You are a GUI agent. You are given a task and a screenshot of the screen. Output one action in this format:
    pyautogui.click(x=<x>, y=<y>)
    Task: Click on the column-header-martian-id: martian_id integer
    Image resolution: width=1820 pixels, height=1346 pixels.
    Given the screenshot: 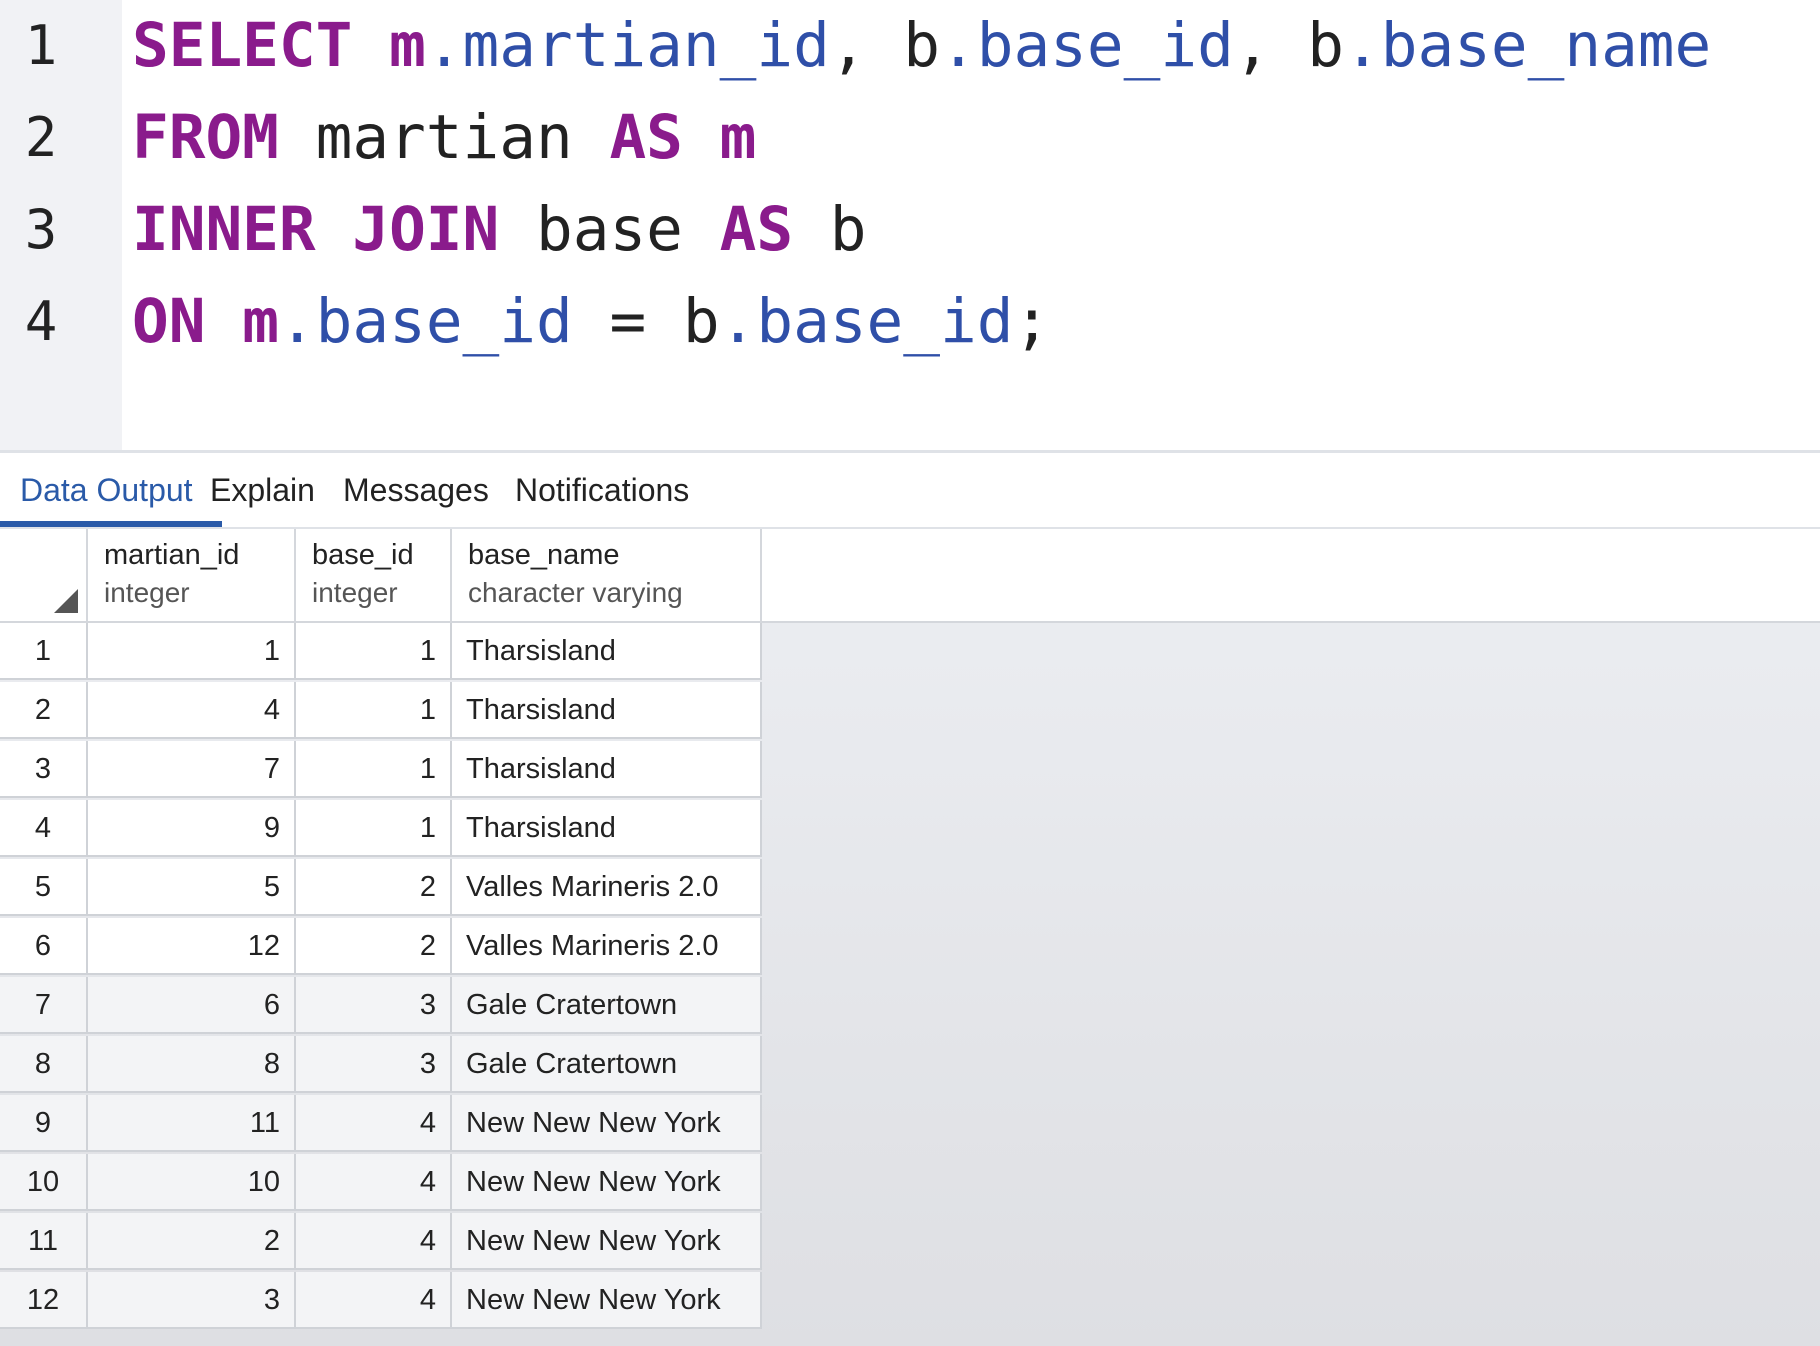 What is the action you would take?
    pyautogui.click(x=192, y=575)
    